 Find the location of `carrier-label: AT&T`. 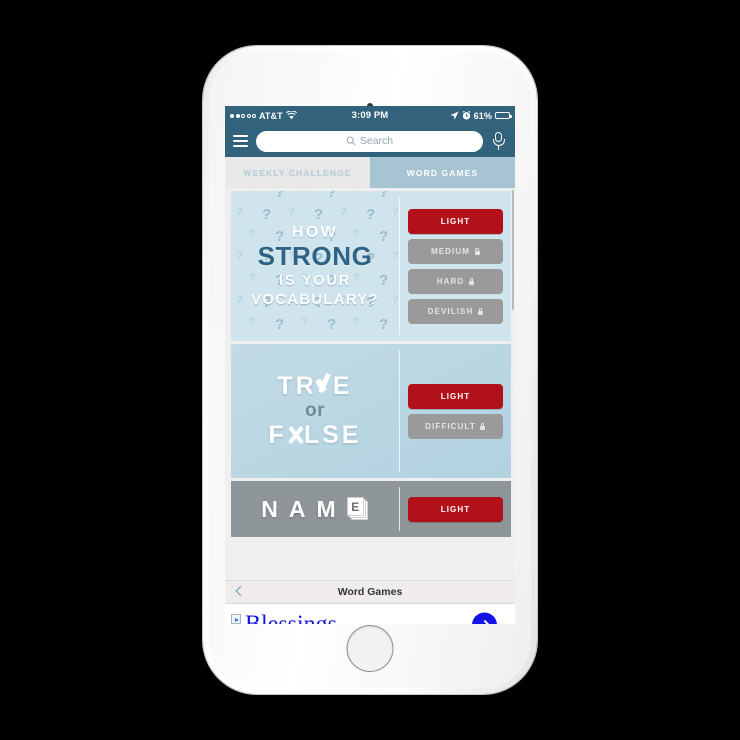

carrier-label: AT&T is located at coordinates (271, 115).